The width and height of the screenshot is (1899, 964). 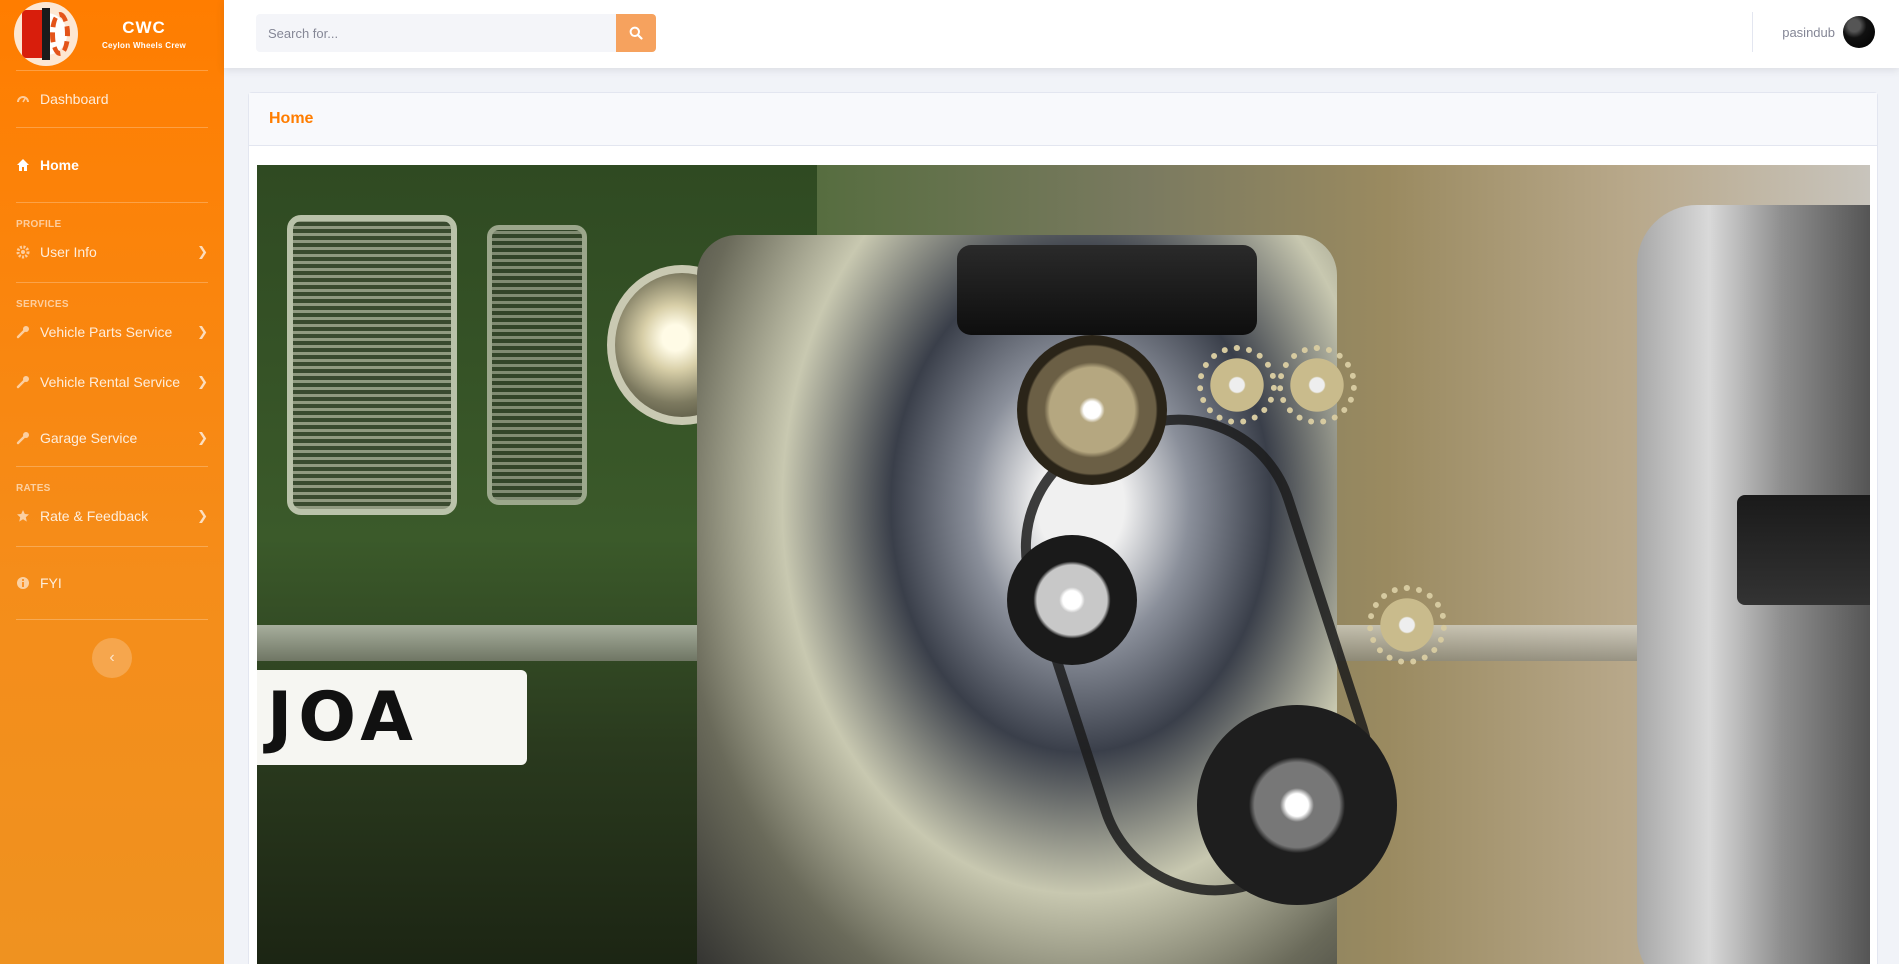 What do you see at coordinates (42, 304) in the screenshot?
I see `sidebar-heading-services: SERVICES` at bounding box center [42, 304].